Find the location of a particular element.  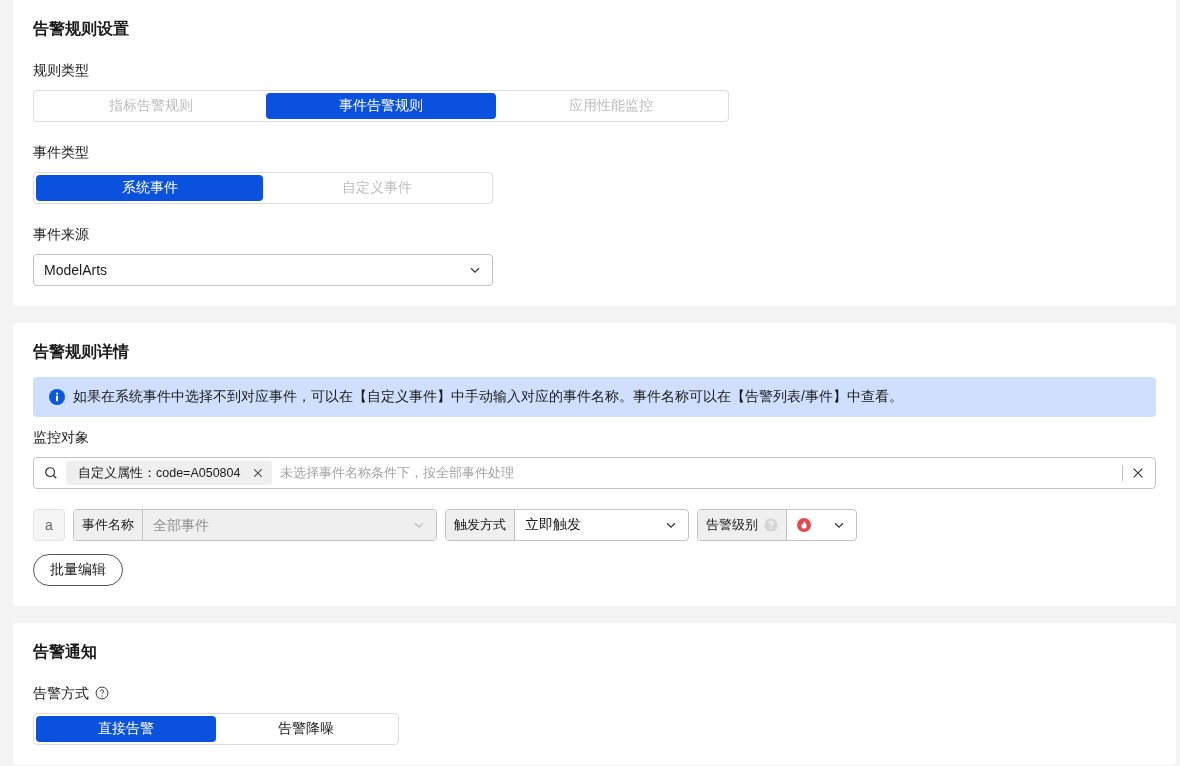

tag-text: 自定义属性：code=A050804 is located at coordinates (159, 473).